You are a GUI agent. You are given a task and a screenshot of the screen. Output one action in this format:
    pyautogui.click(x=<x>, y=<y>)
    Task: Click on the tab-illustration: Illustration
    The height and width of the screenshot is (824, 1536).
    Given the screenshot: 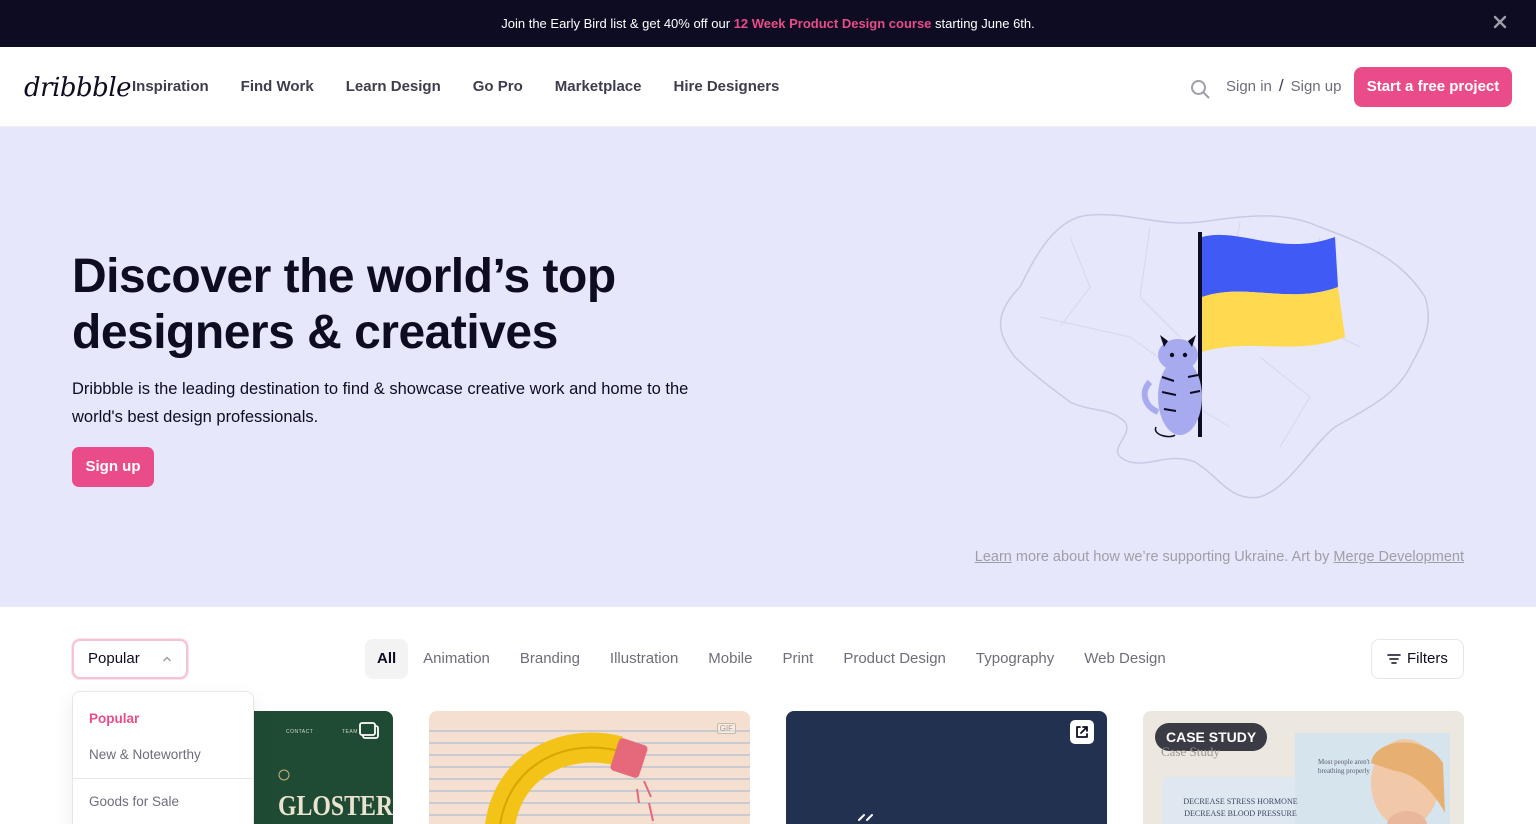 What is the action you would take?
    pyautogui.click(x=644, y=659)
    